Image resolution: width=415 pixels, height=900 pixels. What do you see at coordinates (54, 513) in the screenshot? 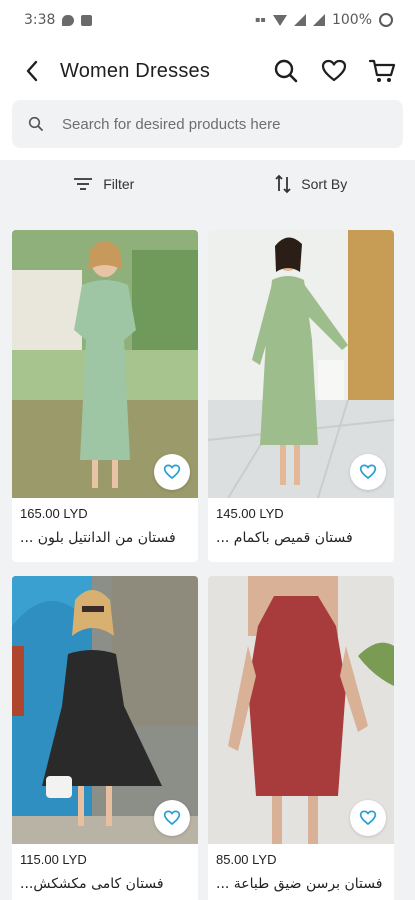
I see `product-price: 165.00 LYD` at bounding box center [54, 513].